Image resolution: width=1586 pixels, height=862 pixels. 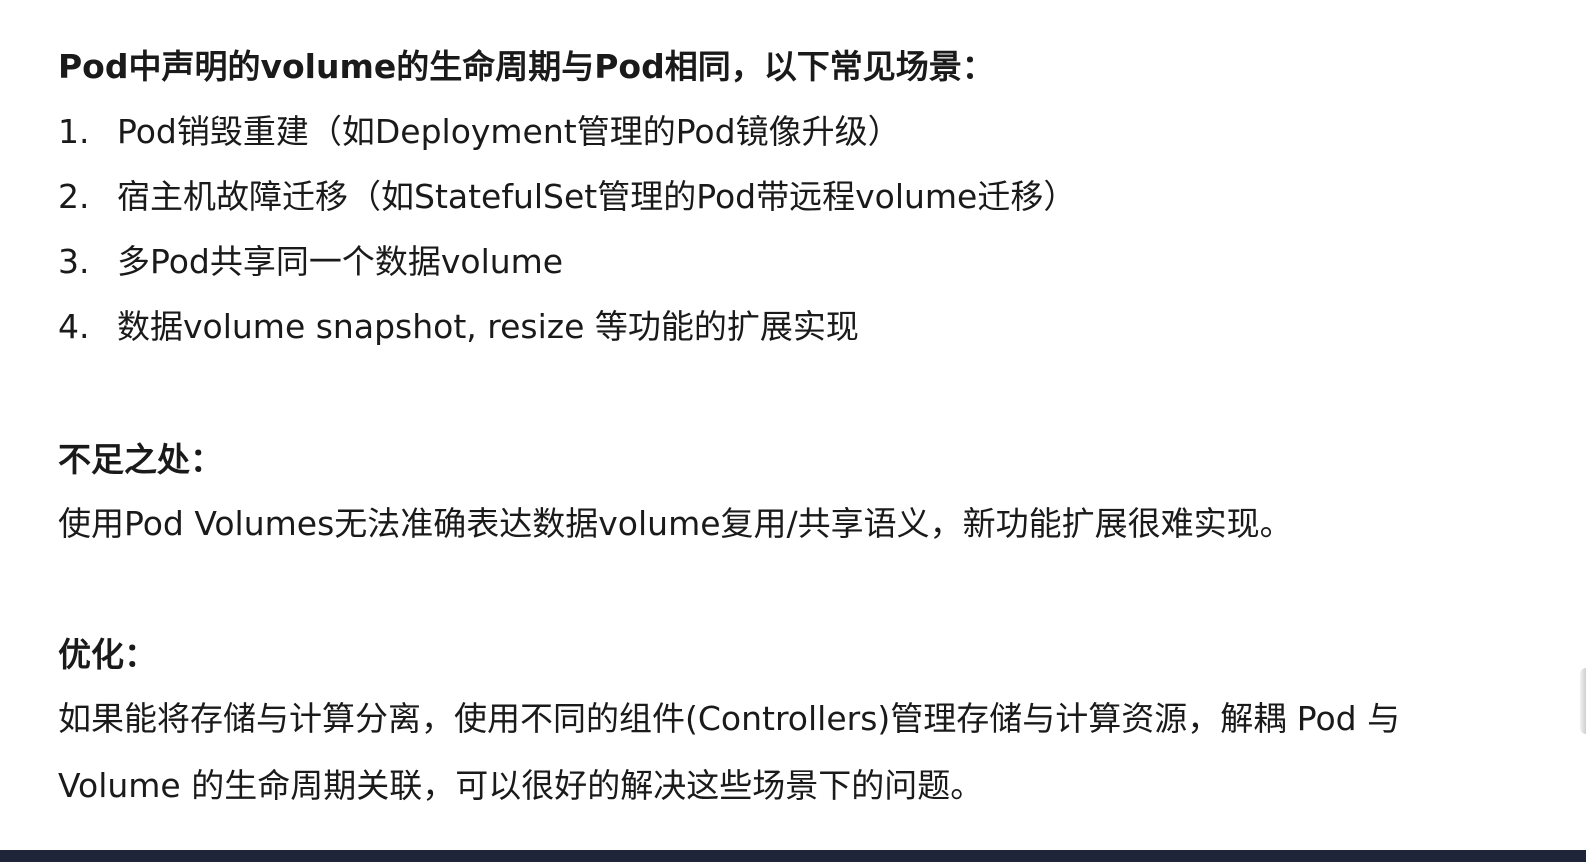 I want to click on edge-shadow, so click(x=1583, y=701).